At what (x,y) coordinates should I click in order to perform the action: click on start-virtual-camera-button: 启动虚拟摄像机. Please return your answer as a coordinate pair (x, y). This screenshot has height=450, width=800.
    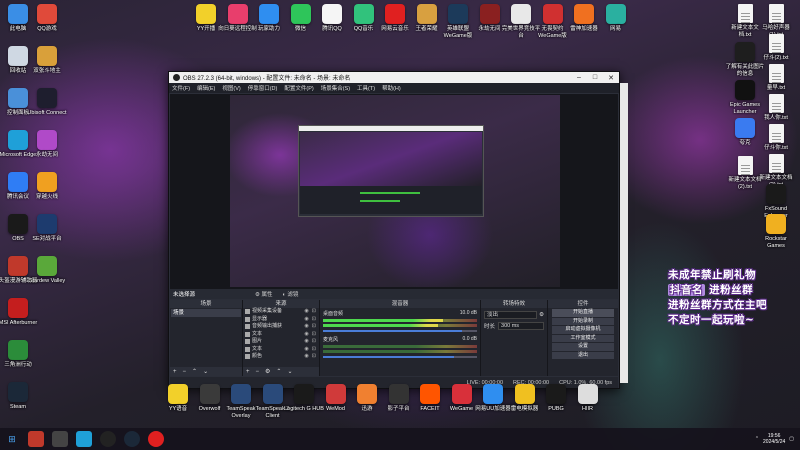
    Looking at the image, I should click on (583, 330).